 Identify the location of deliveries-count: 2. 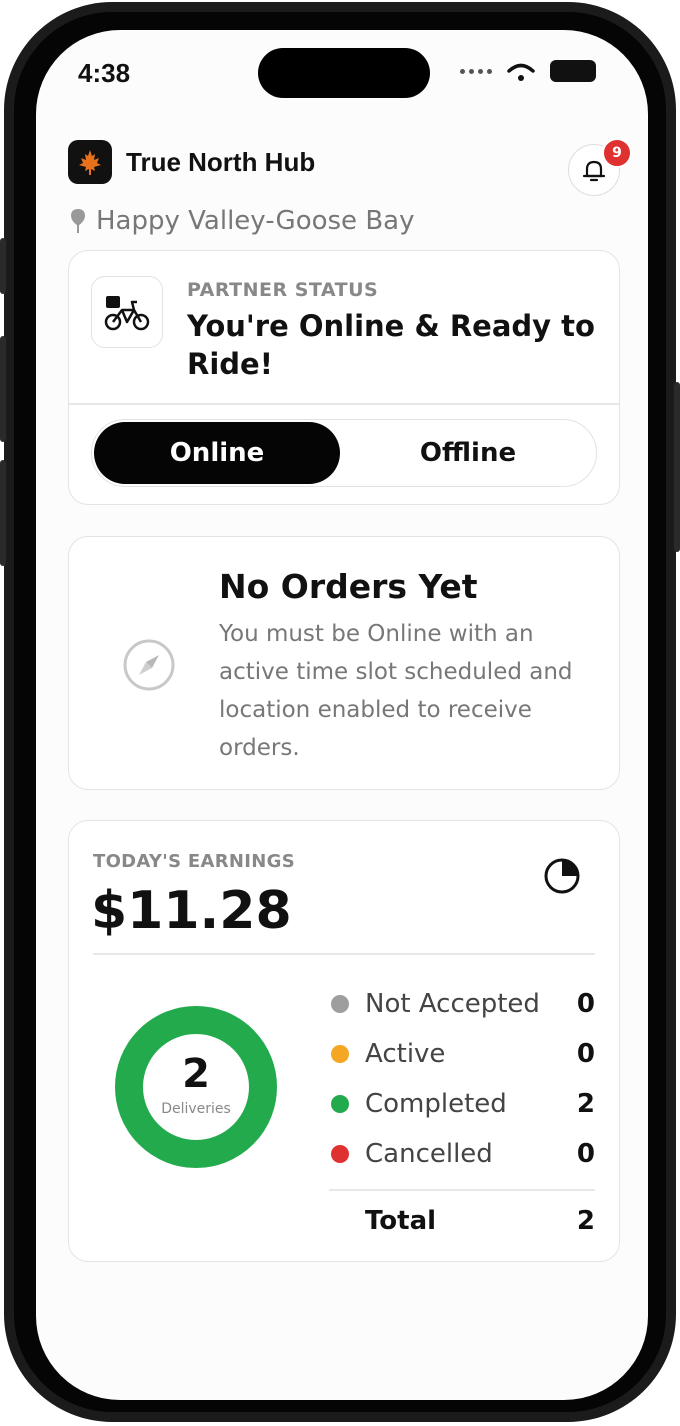
(196, 1074).